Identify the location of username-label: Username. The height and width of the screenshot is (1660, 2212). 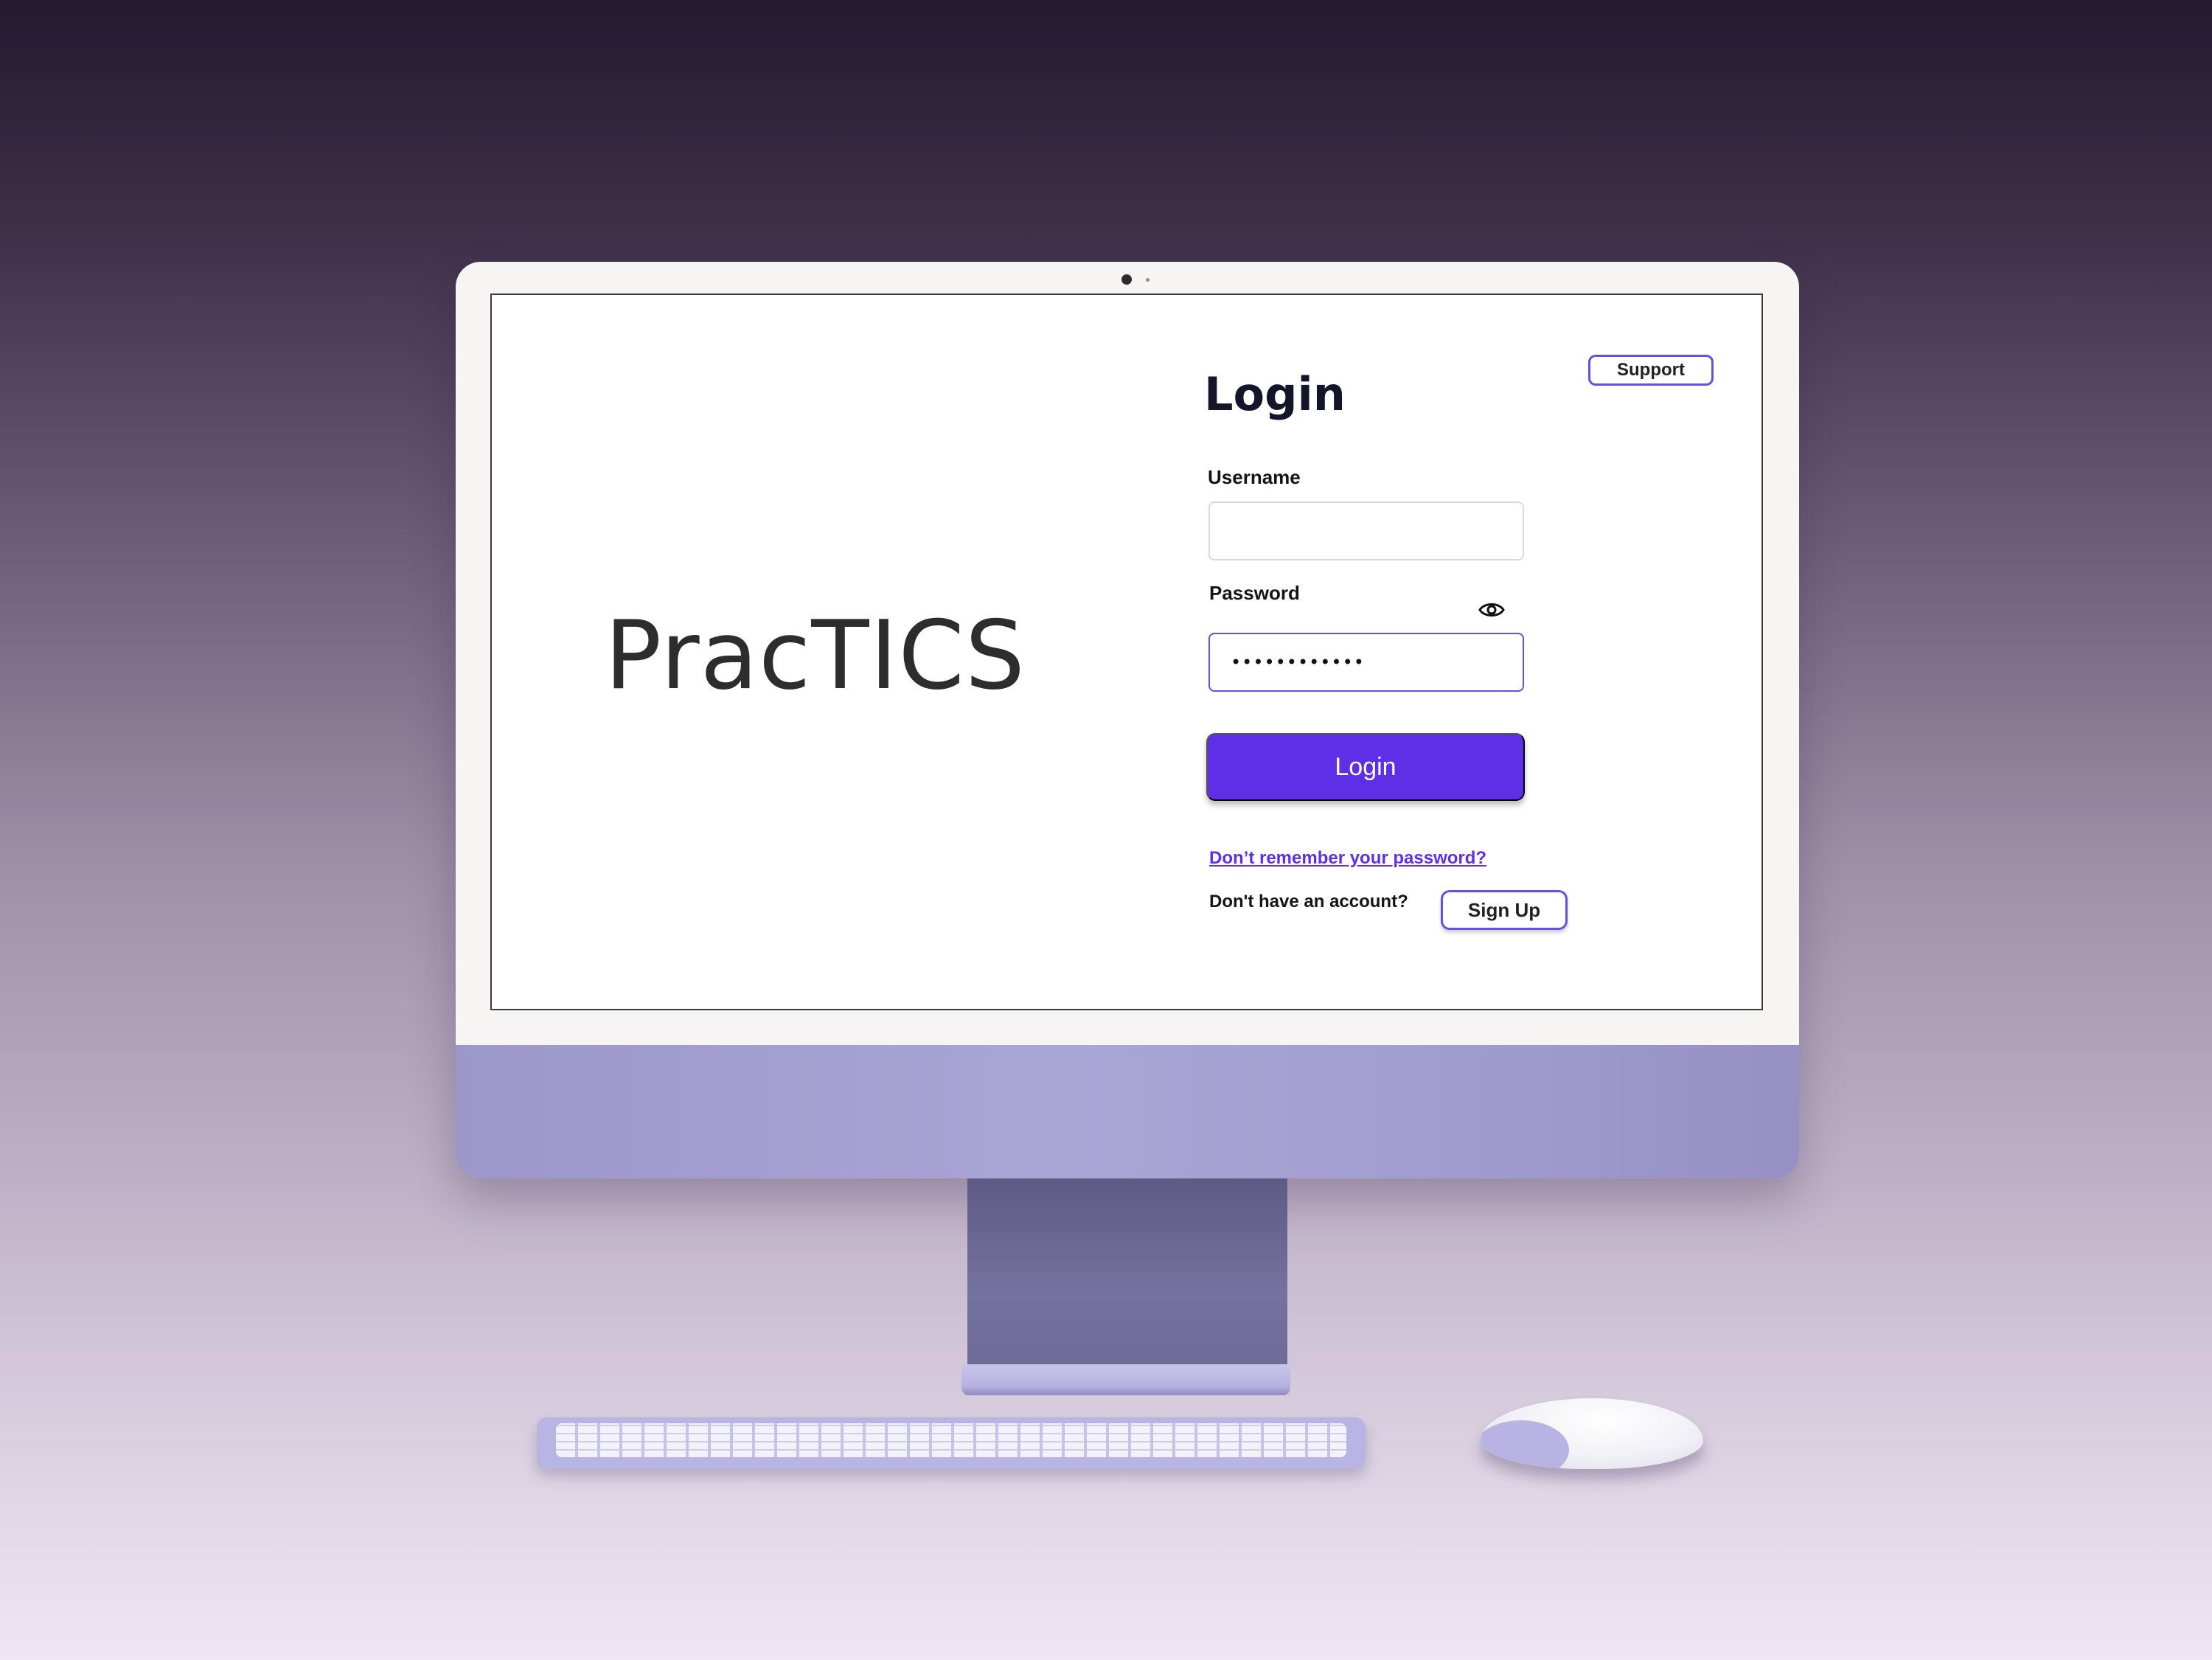
(1254, 477).